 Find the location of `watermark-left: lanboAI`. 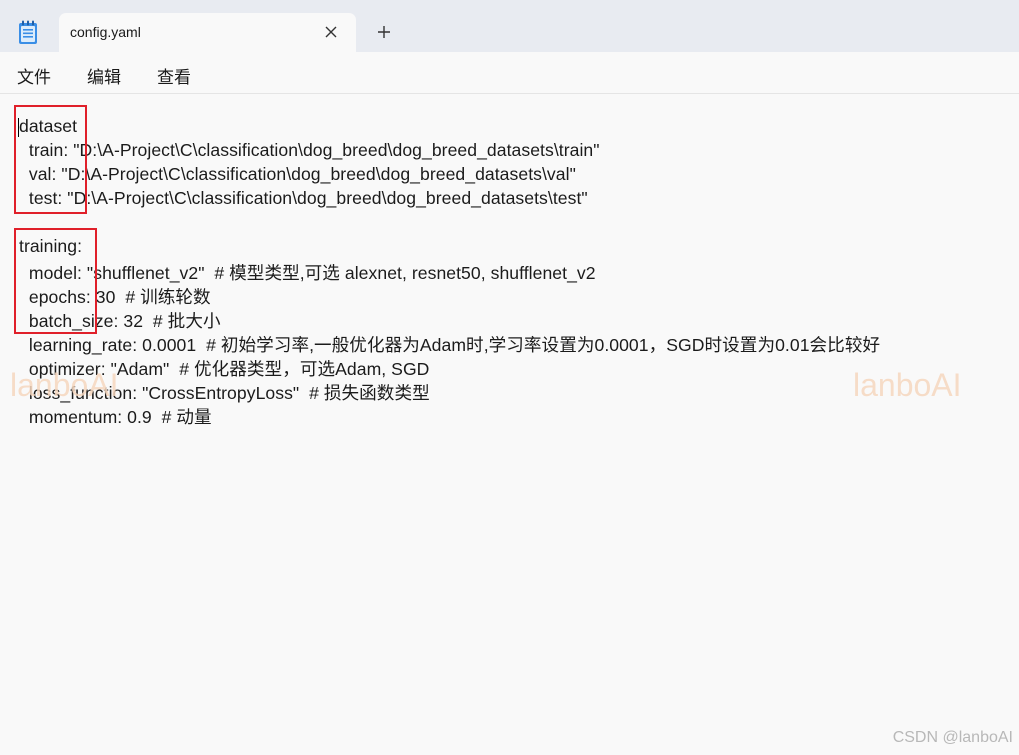

watermark-left: lanboAI is located at coordinates (64, 385).